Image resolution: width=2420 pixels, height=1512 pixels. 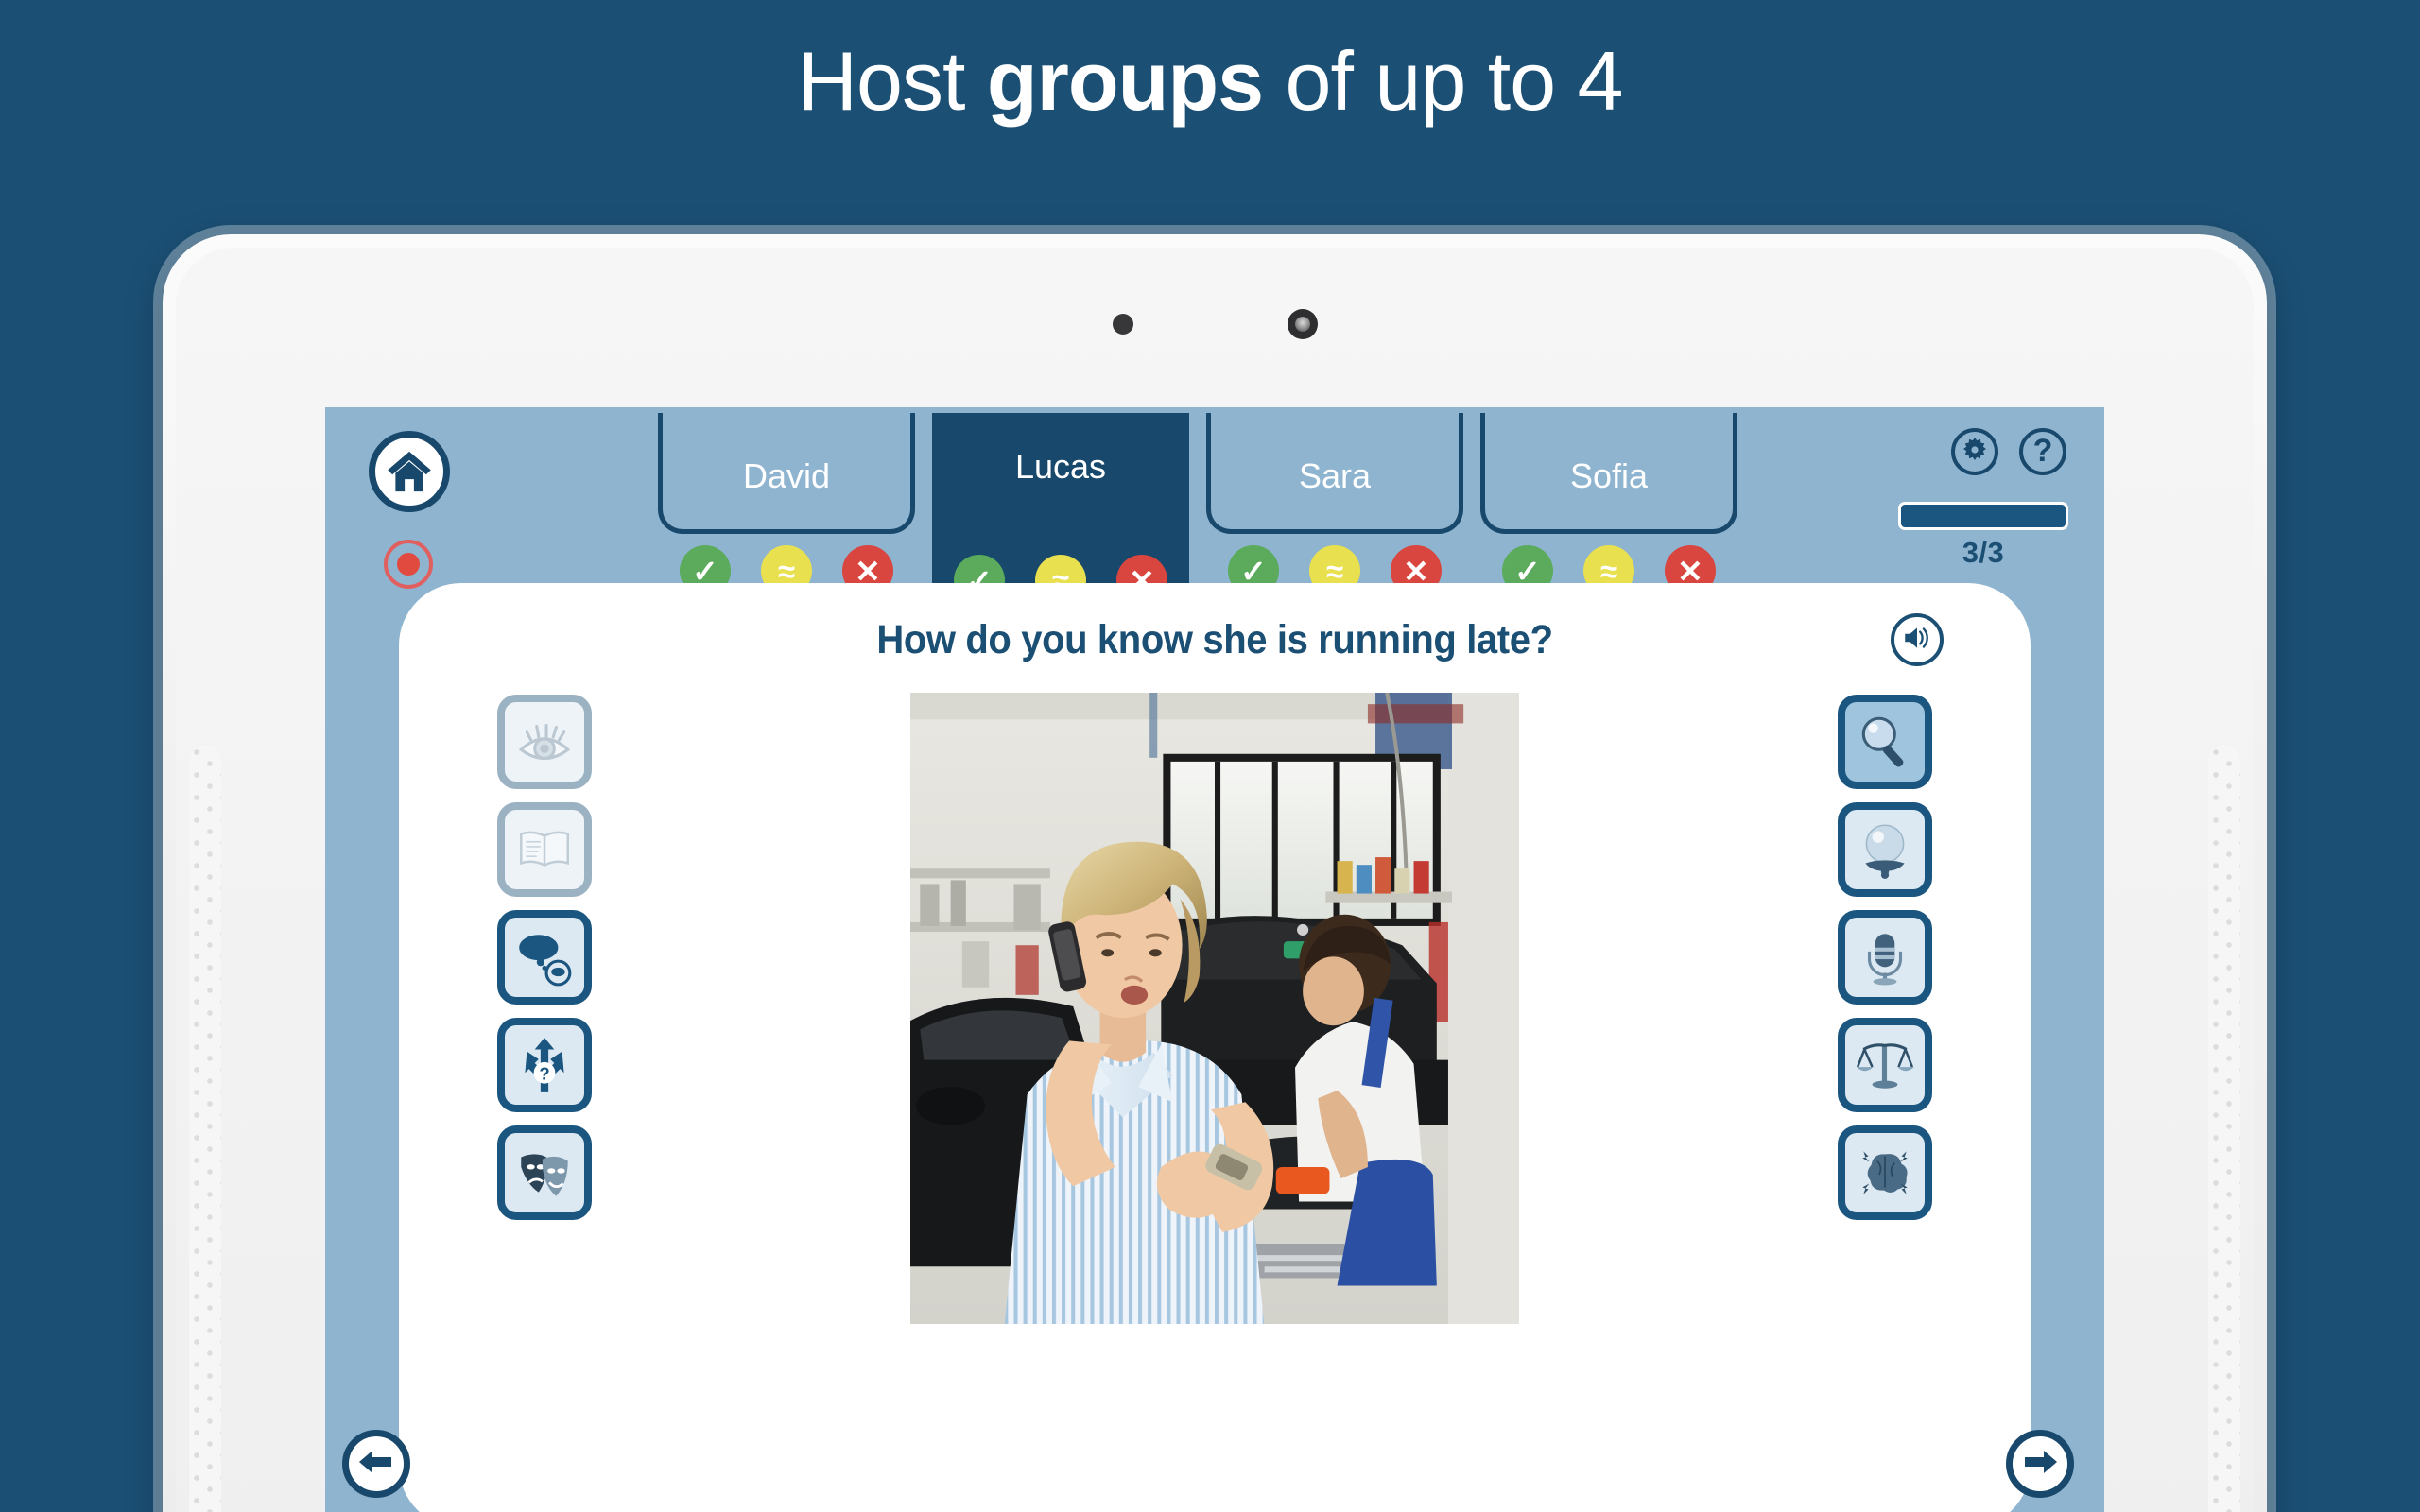 What do you see at coordinates (1303, 324) in the screenshot?
I see `front-camera-icon` at bounding box center [1303, 324].